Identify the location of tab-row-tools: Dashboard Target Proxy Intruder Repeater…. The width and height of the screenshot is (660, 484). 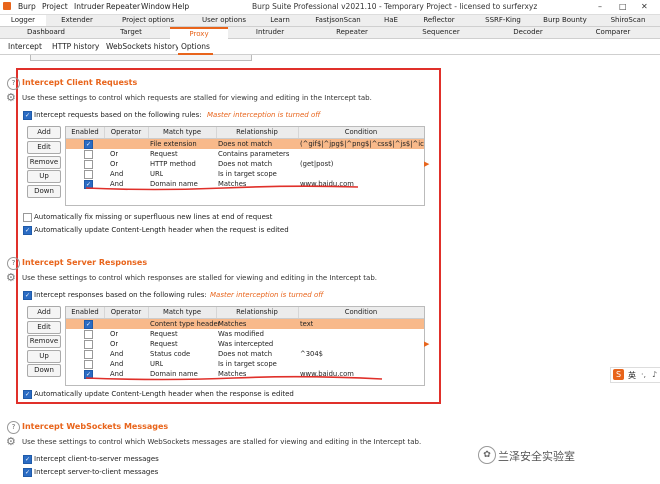
(330, 33).